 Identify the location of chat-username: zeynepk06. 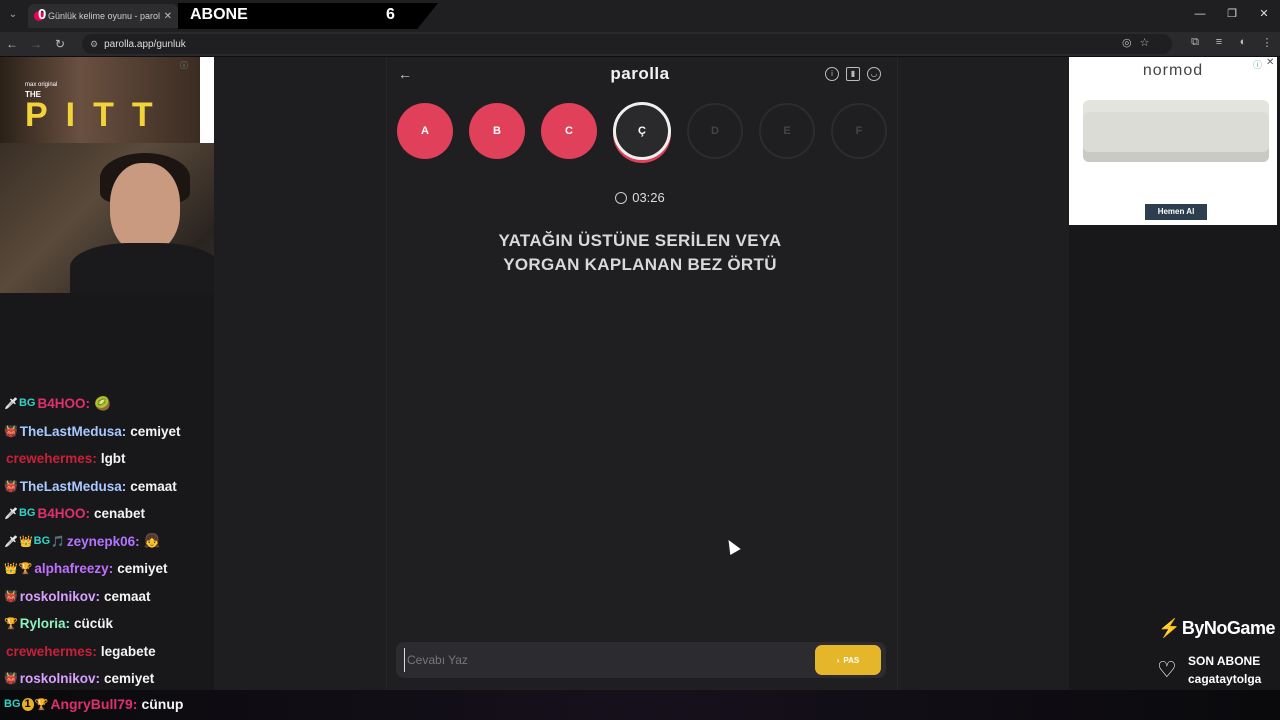
(101, 541).